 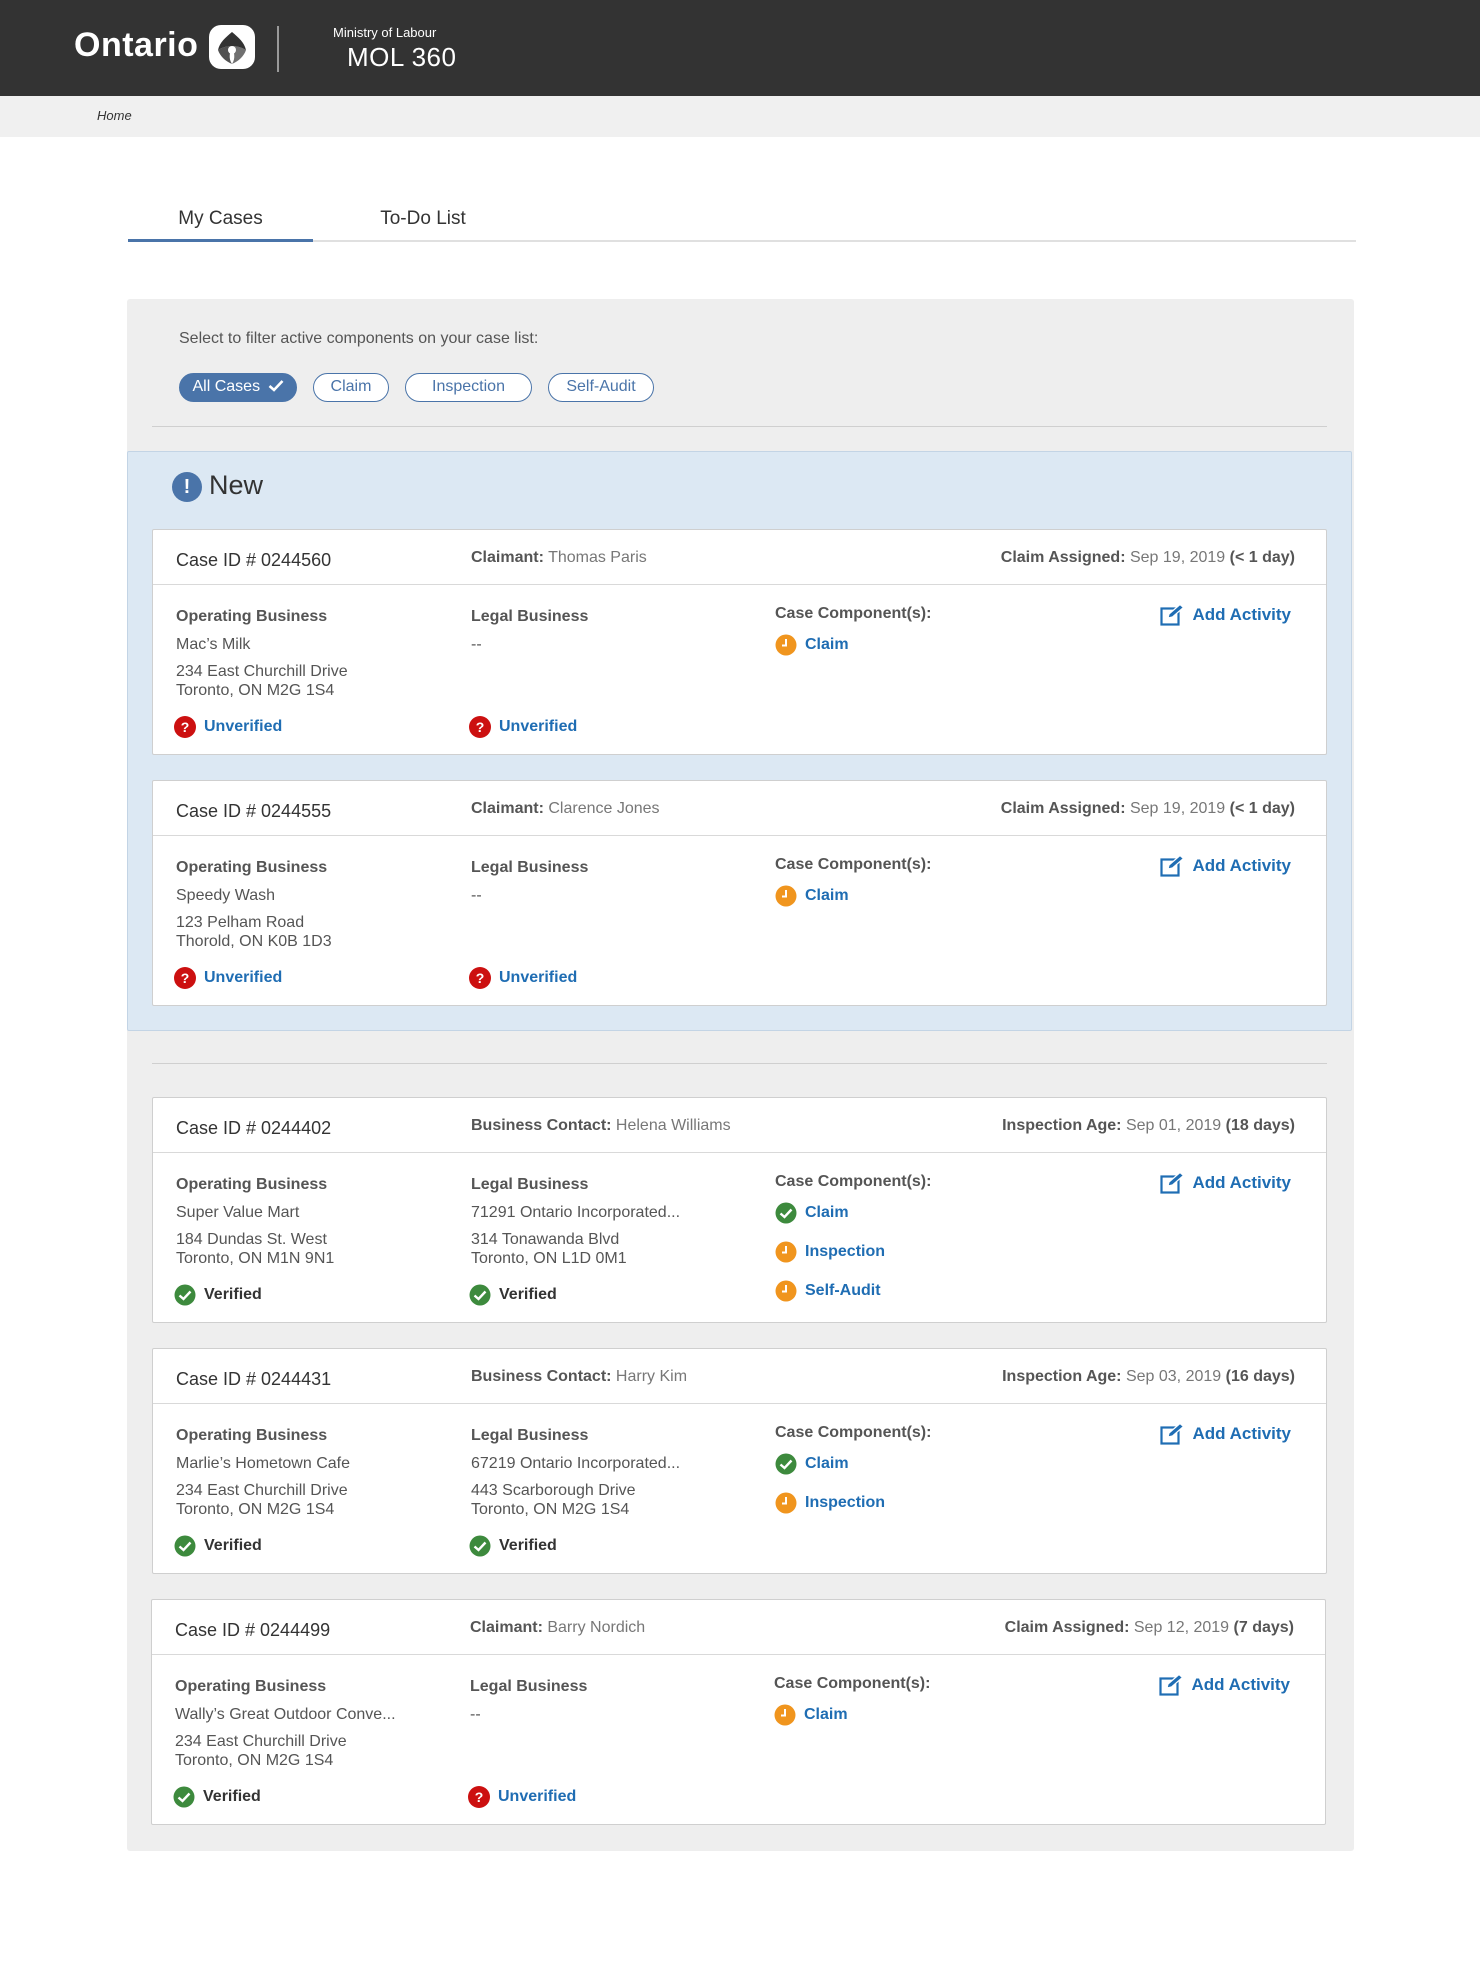 What do you see at coordinates (739, 426) in the screenshot?
I see `divider` at bounding box center [739, 426].